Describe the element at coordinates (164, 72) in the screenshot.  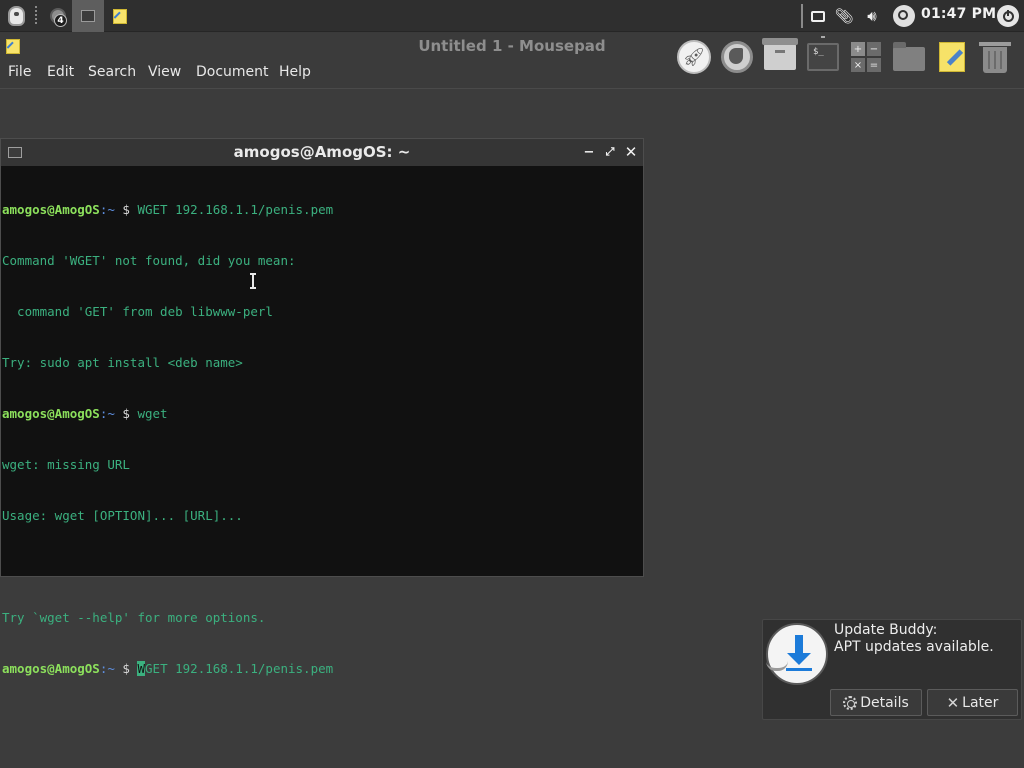
I see `menu-view: View` at that location.